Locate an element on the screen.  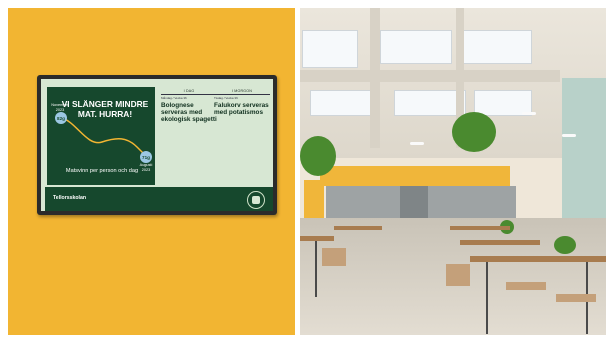
headline: VI SLÄNGER MINDRE MAT. HURRA! is located at coordinates (105, 109).